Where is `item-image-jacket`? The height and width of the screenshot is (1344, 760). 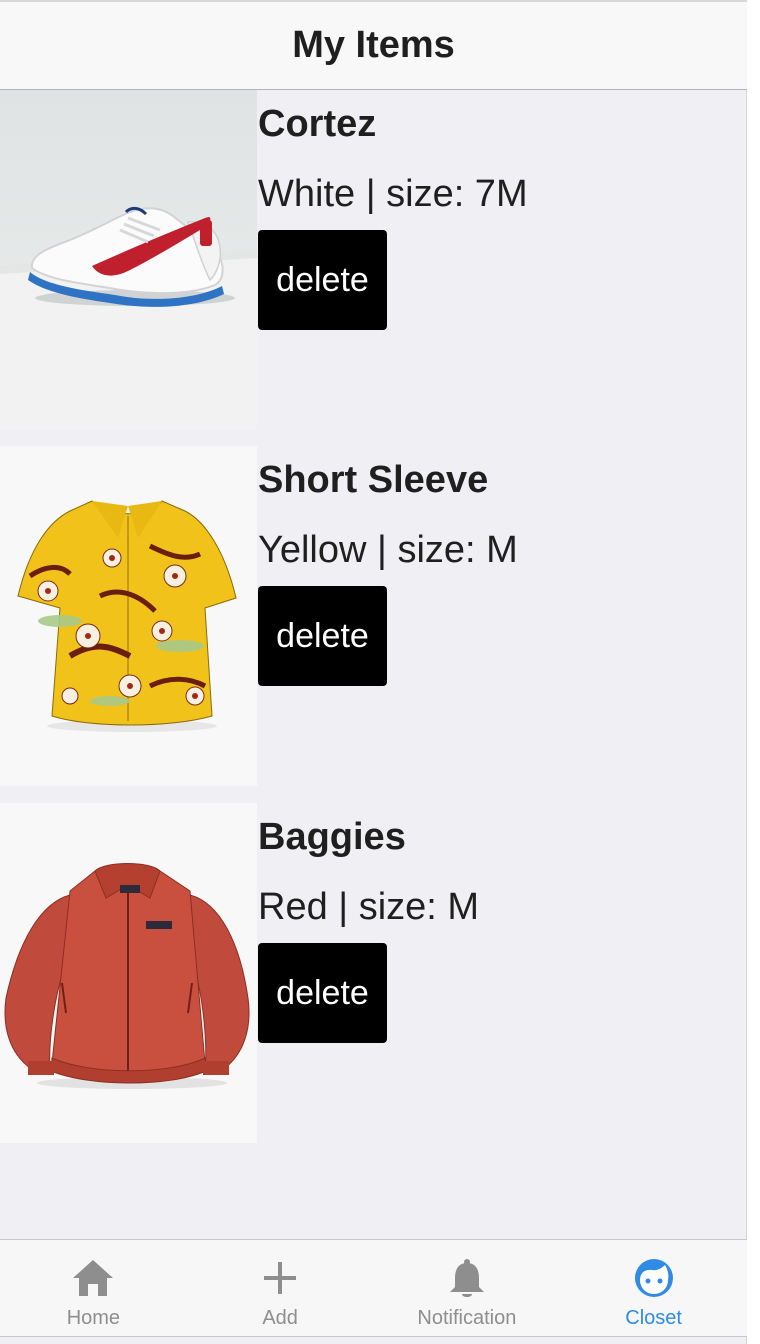 item-image-jacket is located at coordinates (128, 973).